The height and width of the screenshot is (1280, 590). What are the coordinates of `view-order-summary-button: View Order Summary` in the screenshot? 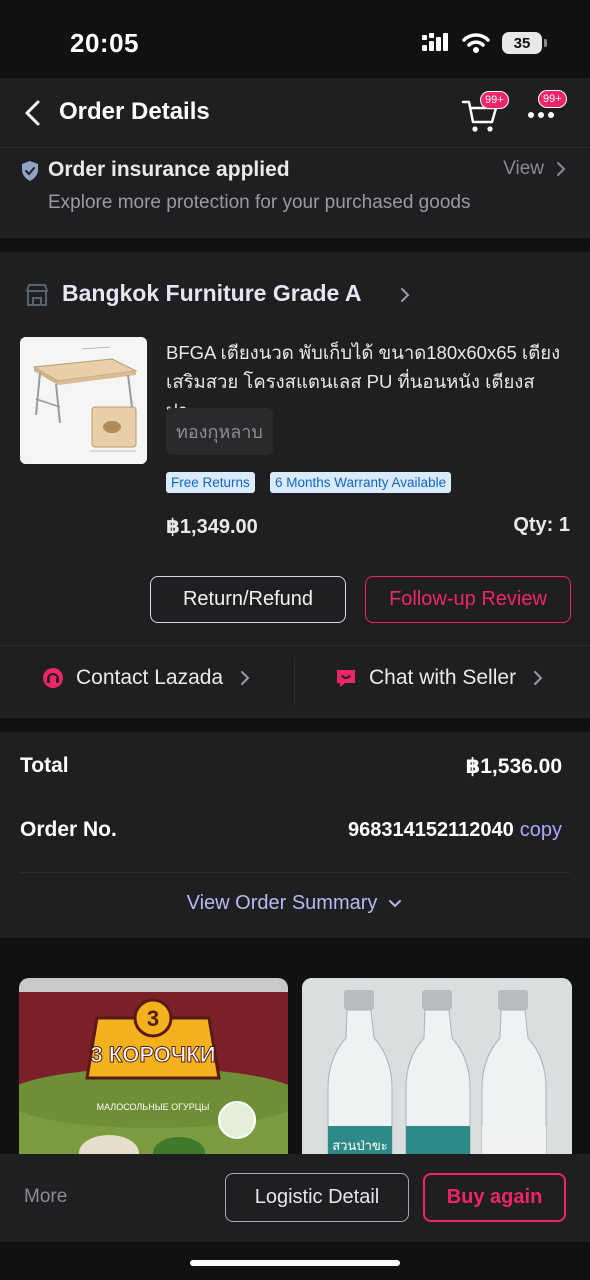 It's located at (295, 903).